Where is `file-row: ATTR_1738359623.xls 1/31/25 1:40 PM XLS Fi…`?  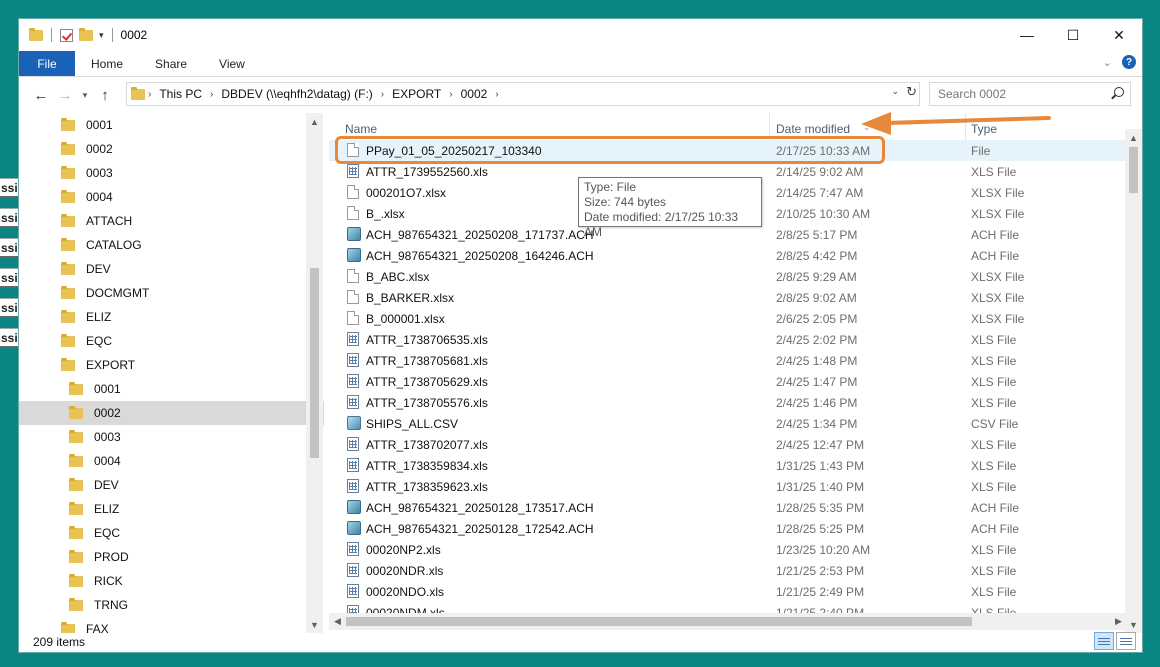 file-row: ATTR_1738359623.xls 1/31/25 1:40 PM XLS Fi… is located at coordinates (734, 486).